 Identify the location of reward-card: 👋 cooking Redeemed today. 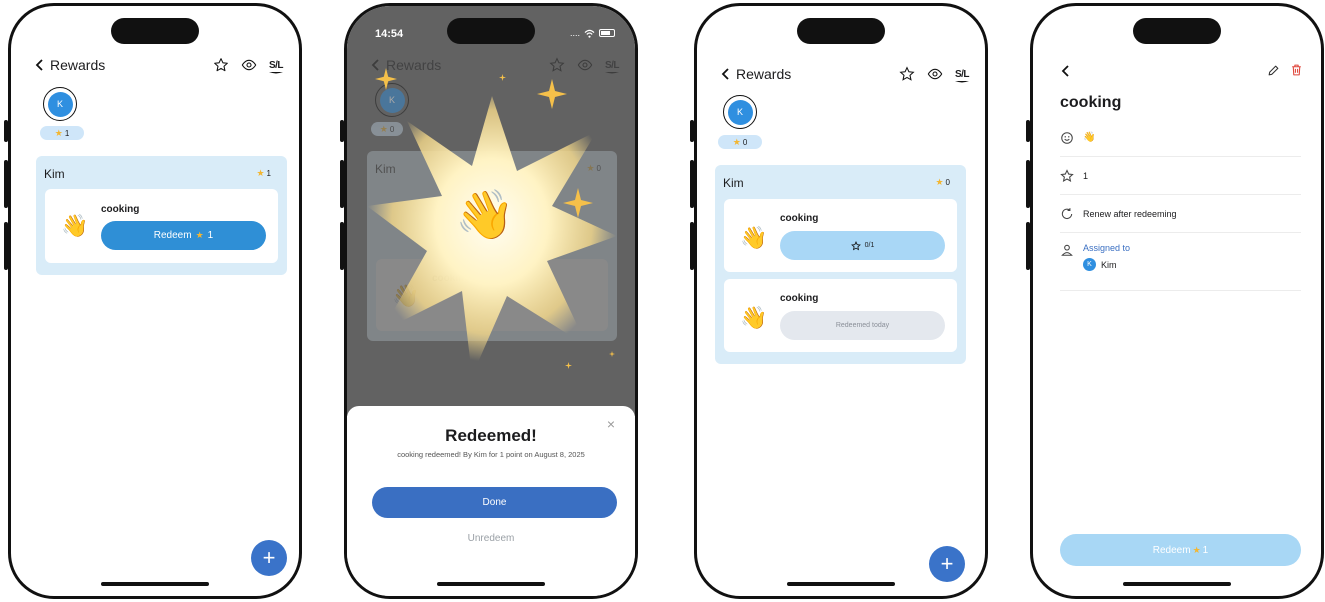
(840, 315).